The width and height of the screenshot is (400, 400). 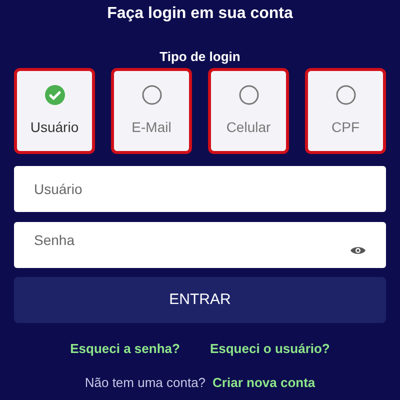 What do you see at coordinates (200, 14) in the screenshot?
I see `page-title: Faça login em sua conta` at bounding box center [200, 14].